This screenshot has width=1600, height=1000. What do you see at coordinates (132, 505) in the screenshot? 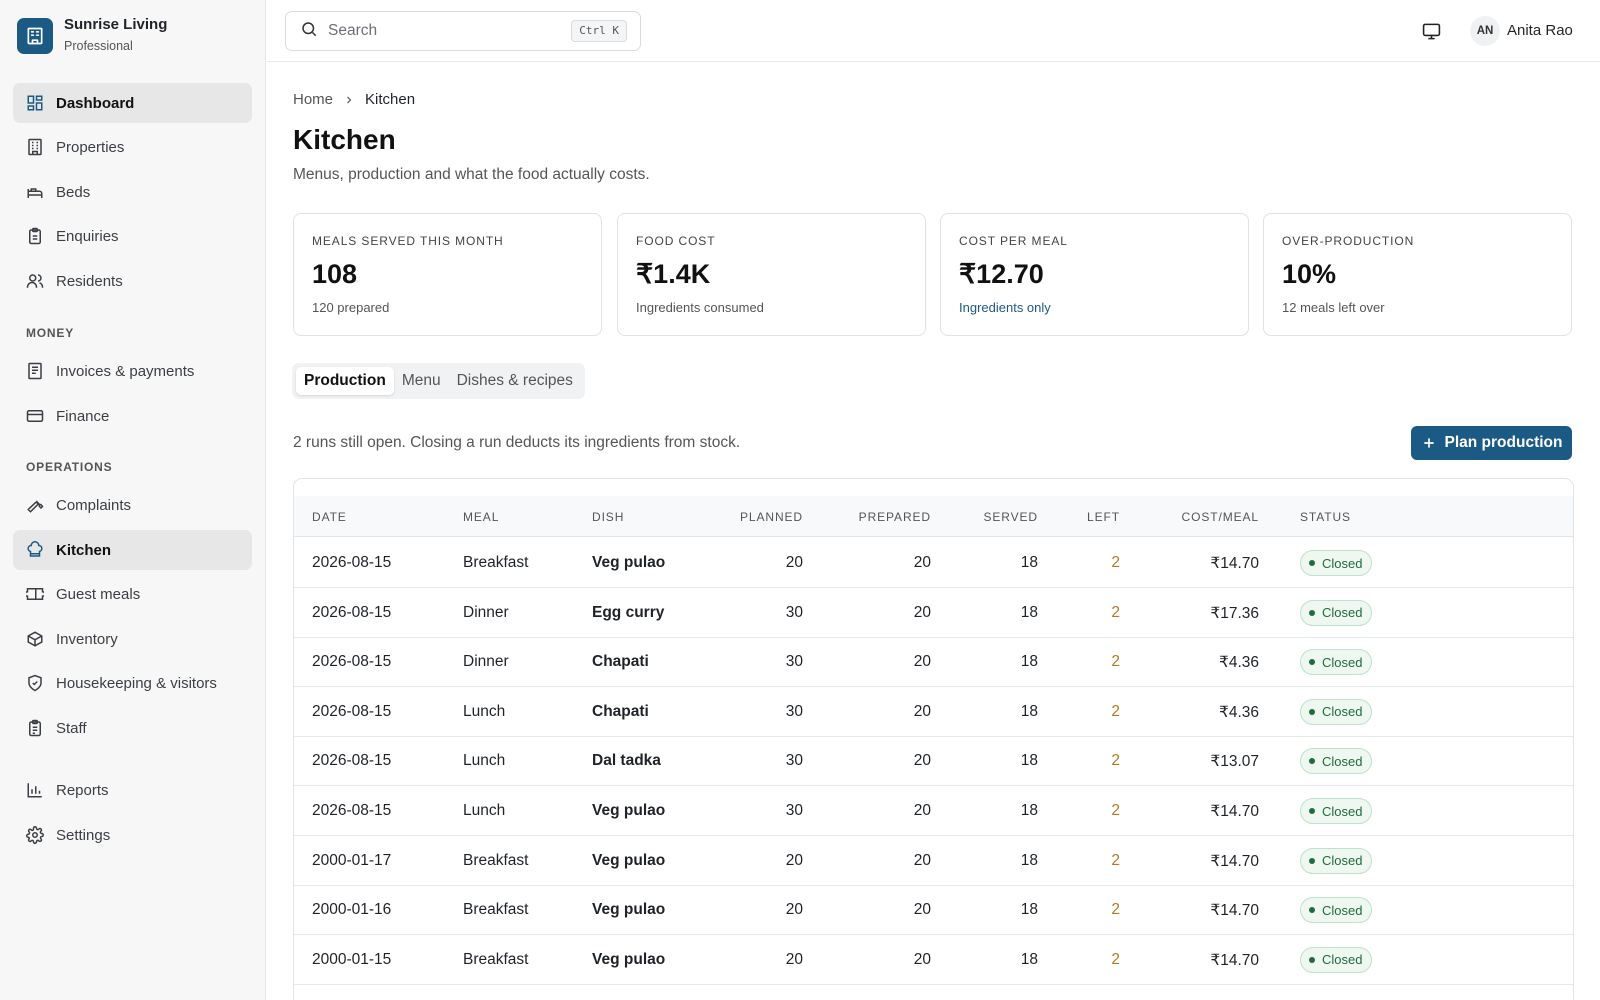
I see `sidebar-item-complaints: Complaints` at bounding box center [132, 505].